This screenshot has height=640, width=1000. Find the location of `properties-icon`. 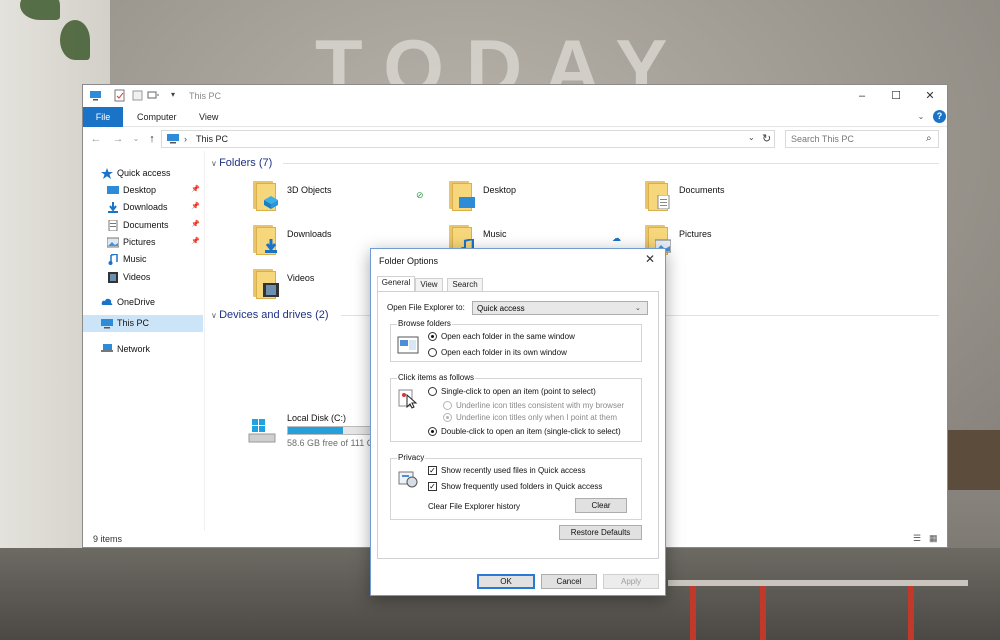

properties-icon is located at coordinates (119, 95).